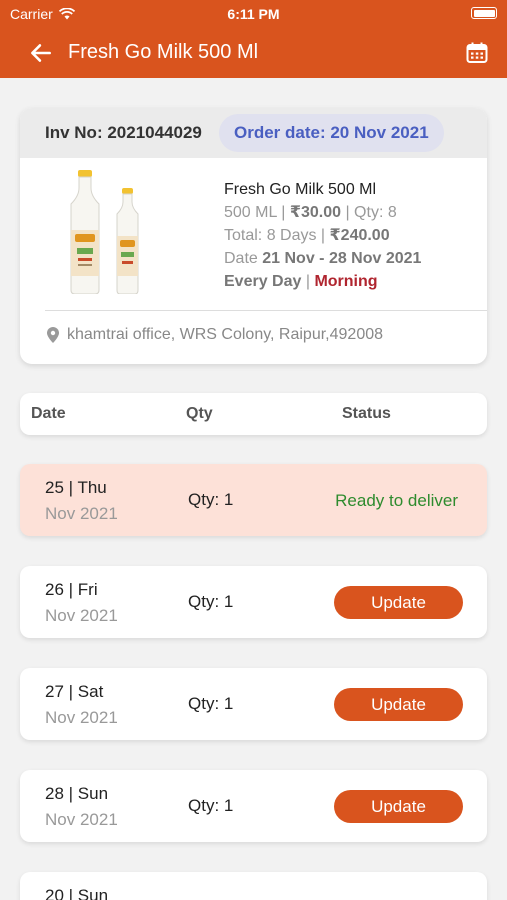  I want to click on total-label: Total: 8 Days, so click(270, 235).